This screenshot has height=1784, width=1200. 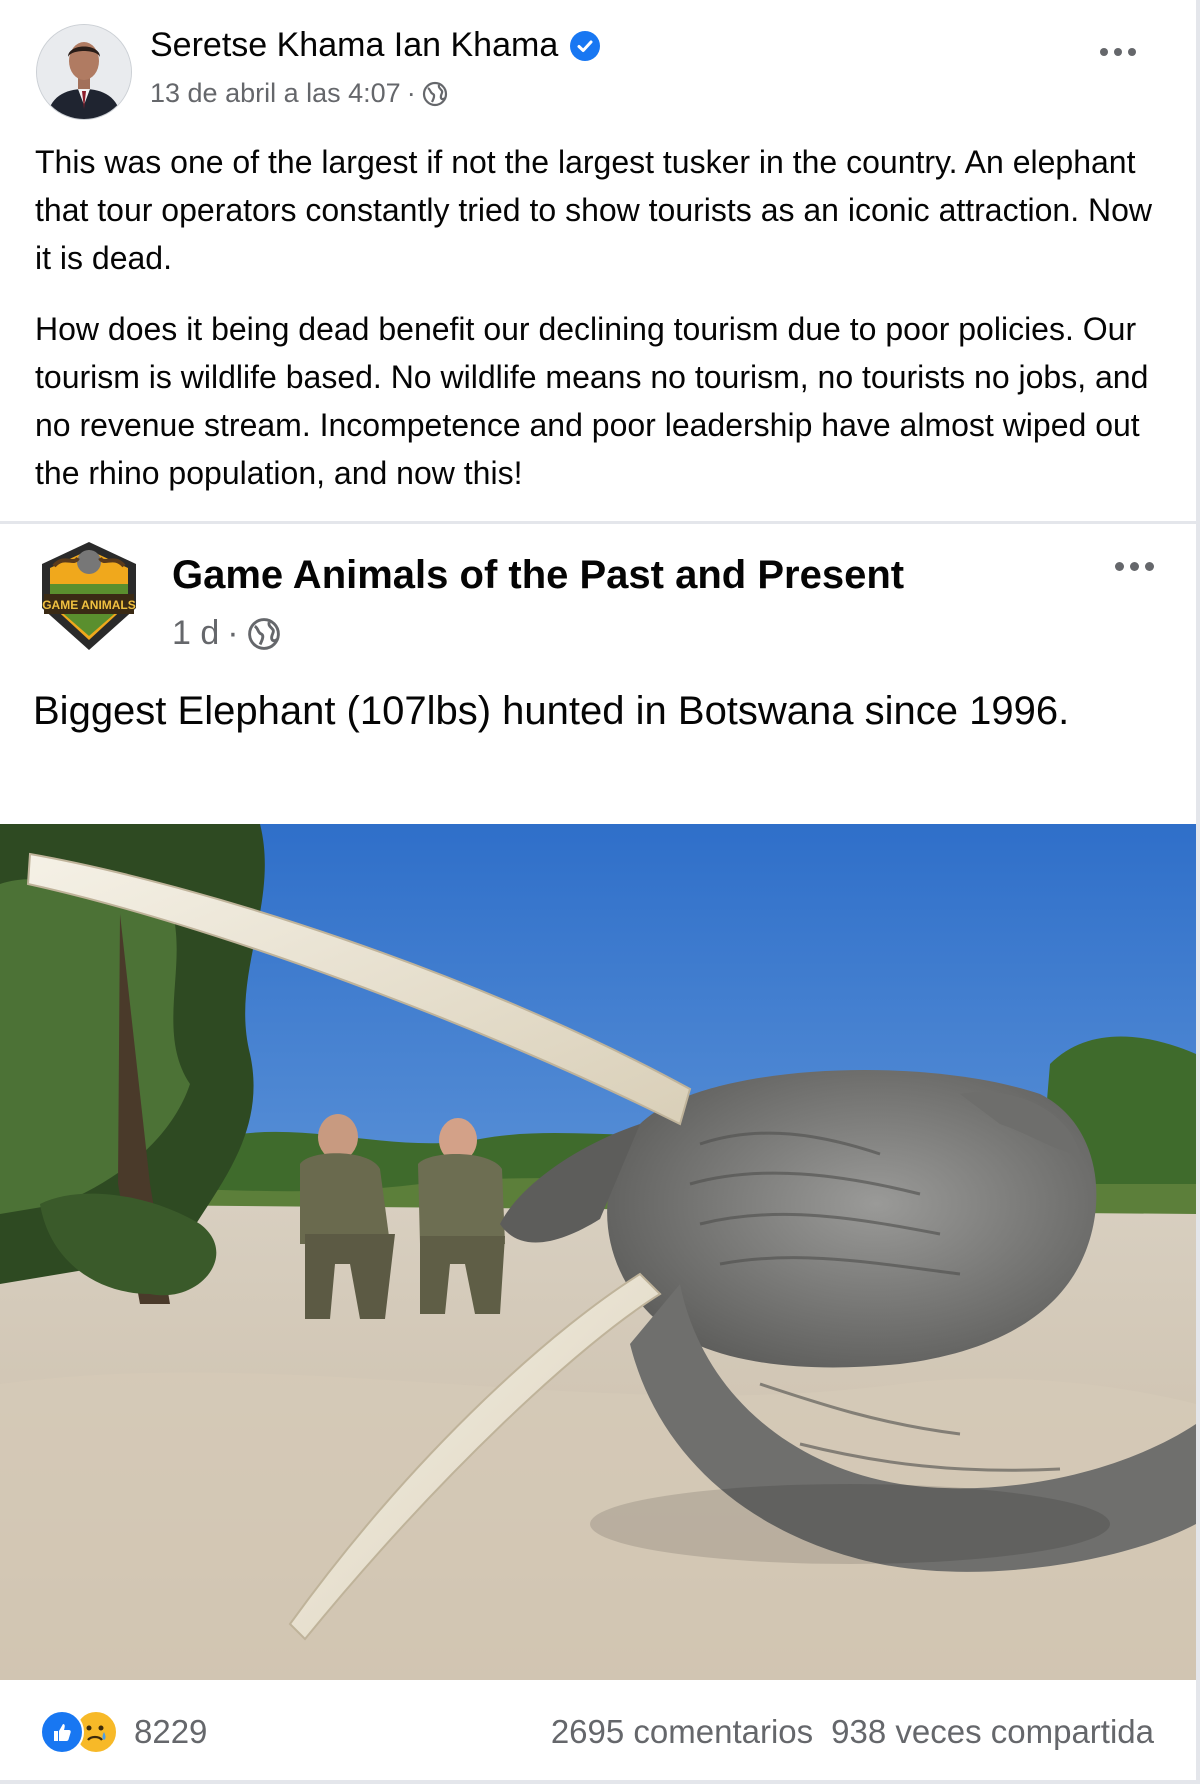 What do you see at coordinates (1134, 566) in the screenshot?
I see `shared-more-options-icon` at bounding box center [1134, 566].